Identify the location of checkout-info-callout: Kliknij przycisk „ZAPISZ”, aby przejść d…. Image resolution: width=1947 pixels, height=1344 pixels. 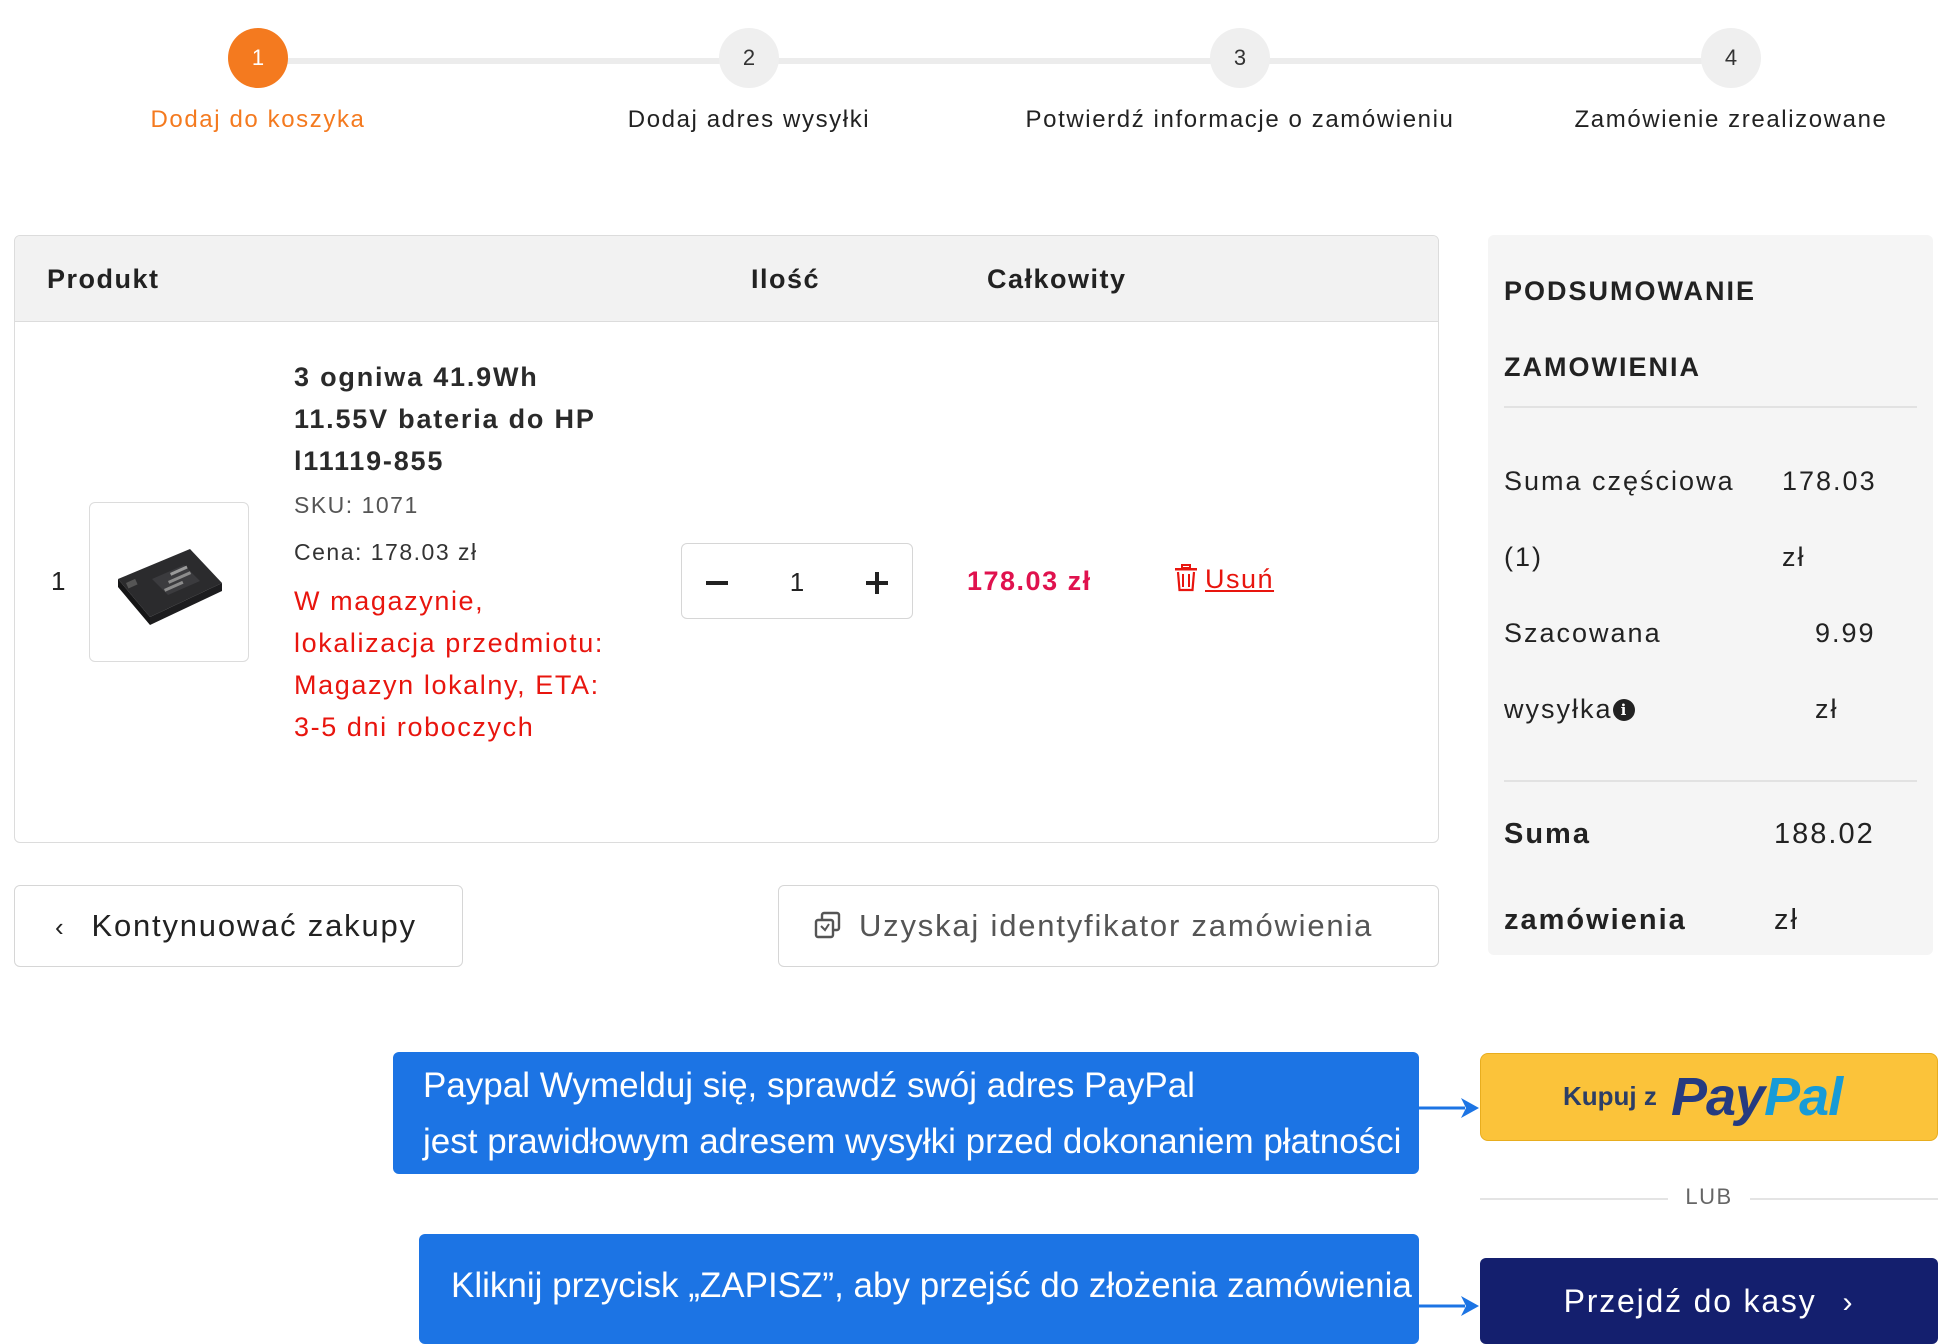
(919, 1289).